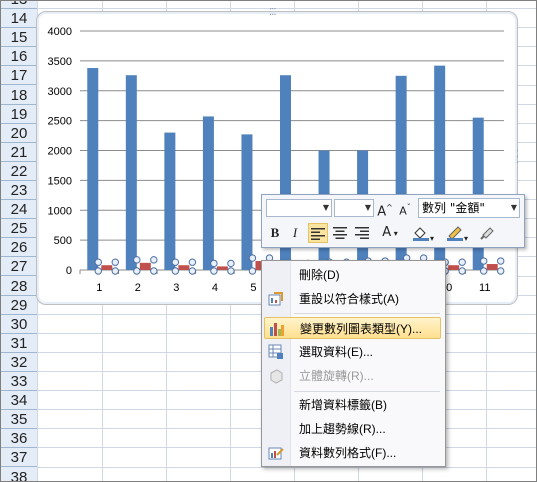 The height and width of the screenshot is (482, 537). Describe the element at coordinates (253, 288) in the screenshot. I see `x-tick-label: 5` at that location.